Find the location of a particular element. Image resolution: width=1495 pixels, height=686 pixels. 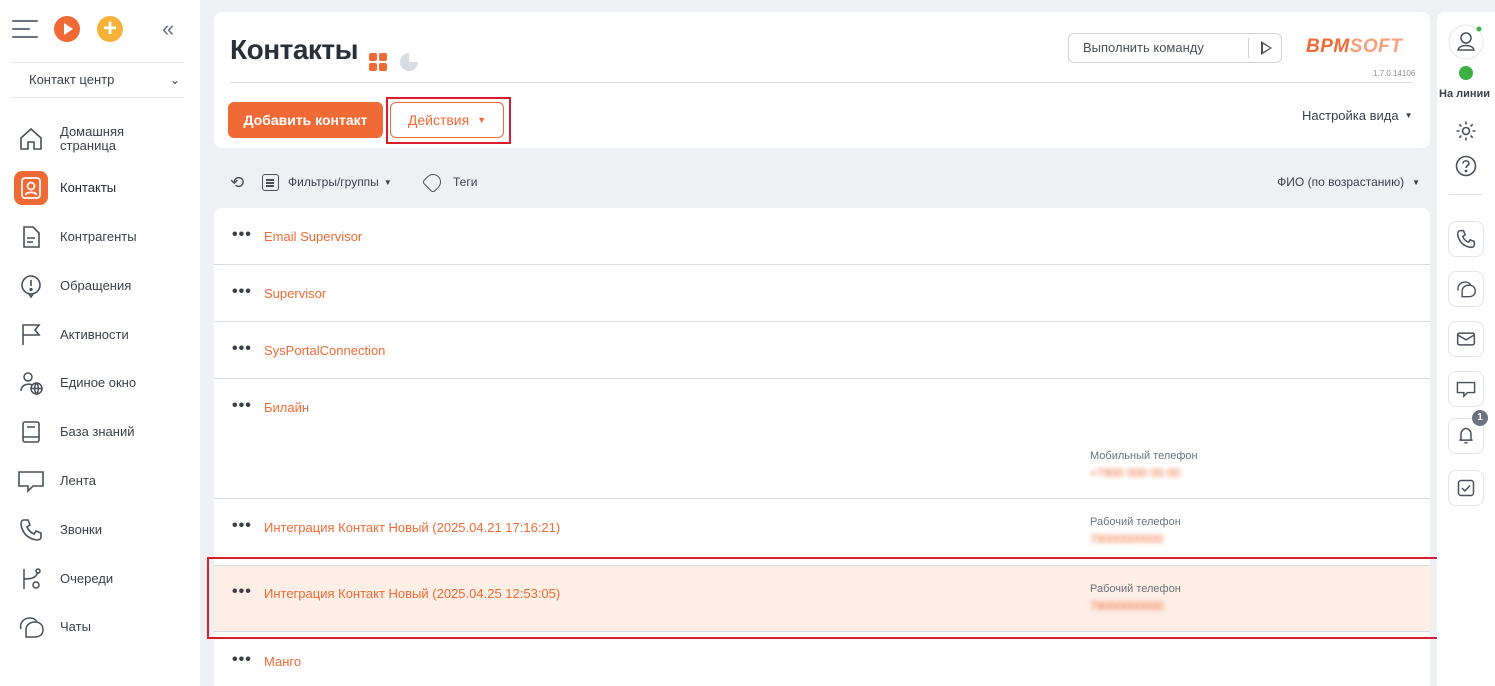

page-title: Контакты is located at coordinates (294, 49).